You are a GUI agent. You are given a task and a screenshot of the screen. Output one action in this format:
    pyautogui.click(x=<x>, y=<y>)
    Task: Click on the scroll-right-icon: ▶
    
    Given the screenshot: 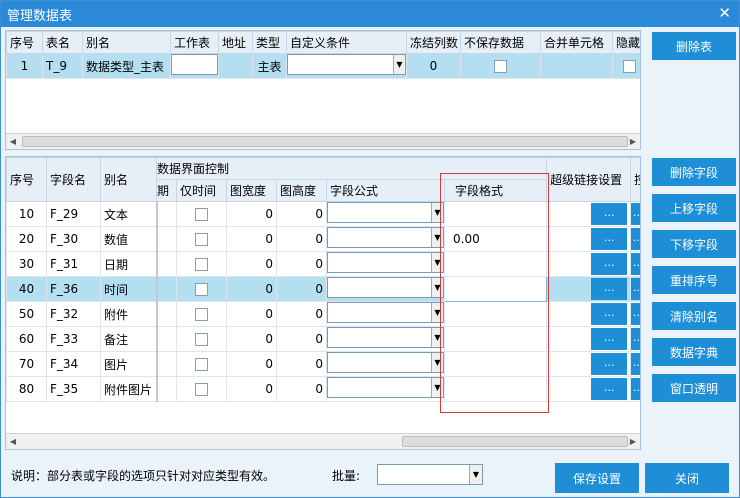 What is the action you would take?
    pyautogui.click(x=633, y=441)
    